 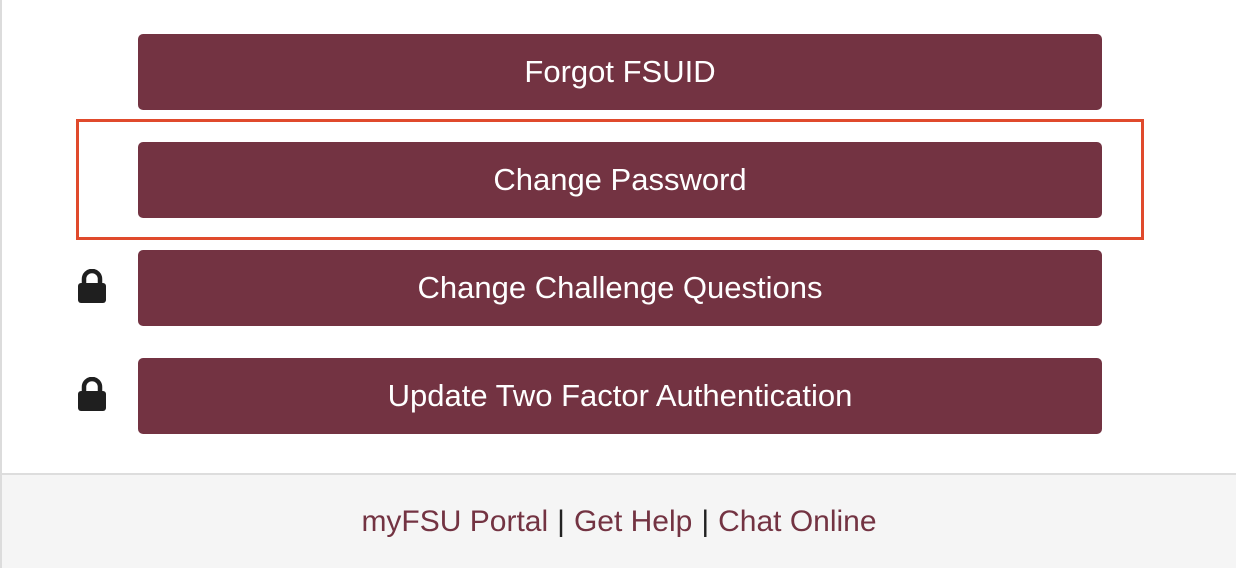 I want to click on change-challenge-questions-button: Change Challenge Questions, so click(x=620, y=288).